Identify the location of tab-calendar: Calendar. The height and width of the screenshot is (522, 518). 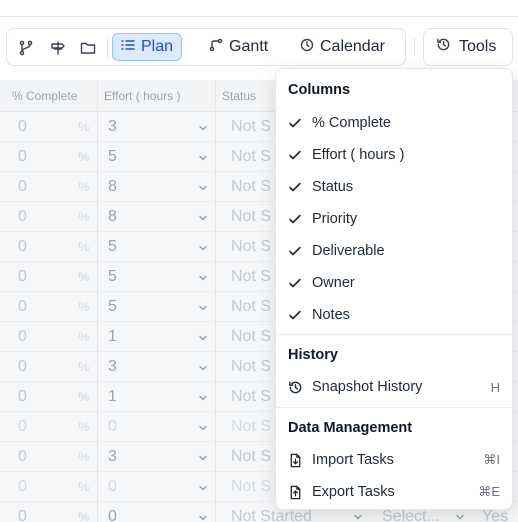
(342, 47).